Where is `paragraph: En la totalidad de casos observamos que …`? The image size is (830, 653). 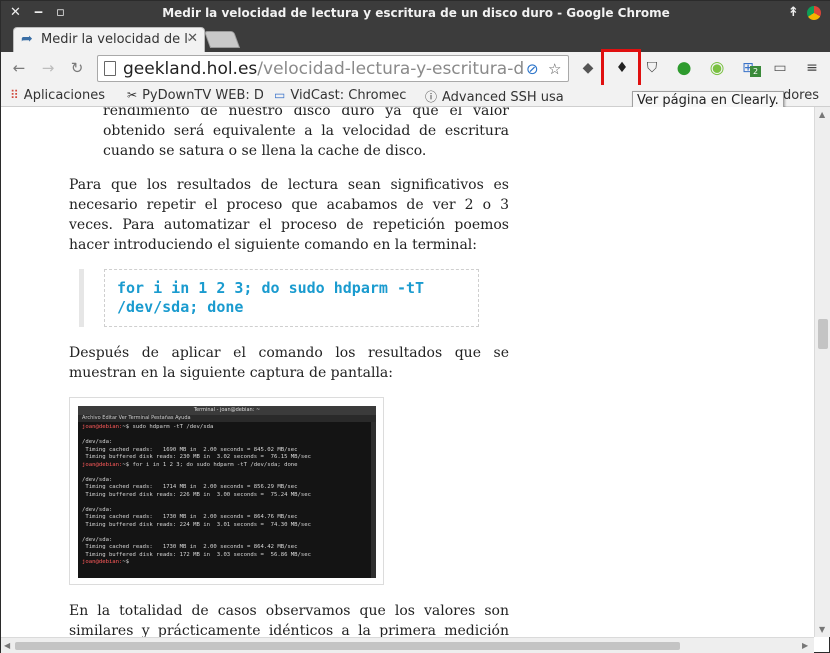 paragraph: En la totalidad de casos observamos que … is located at coordinates (289, 620).